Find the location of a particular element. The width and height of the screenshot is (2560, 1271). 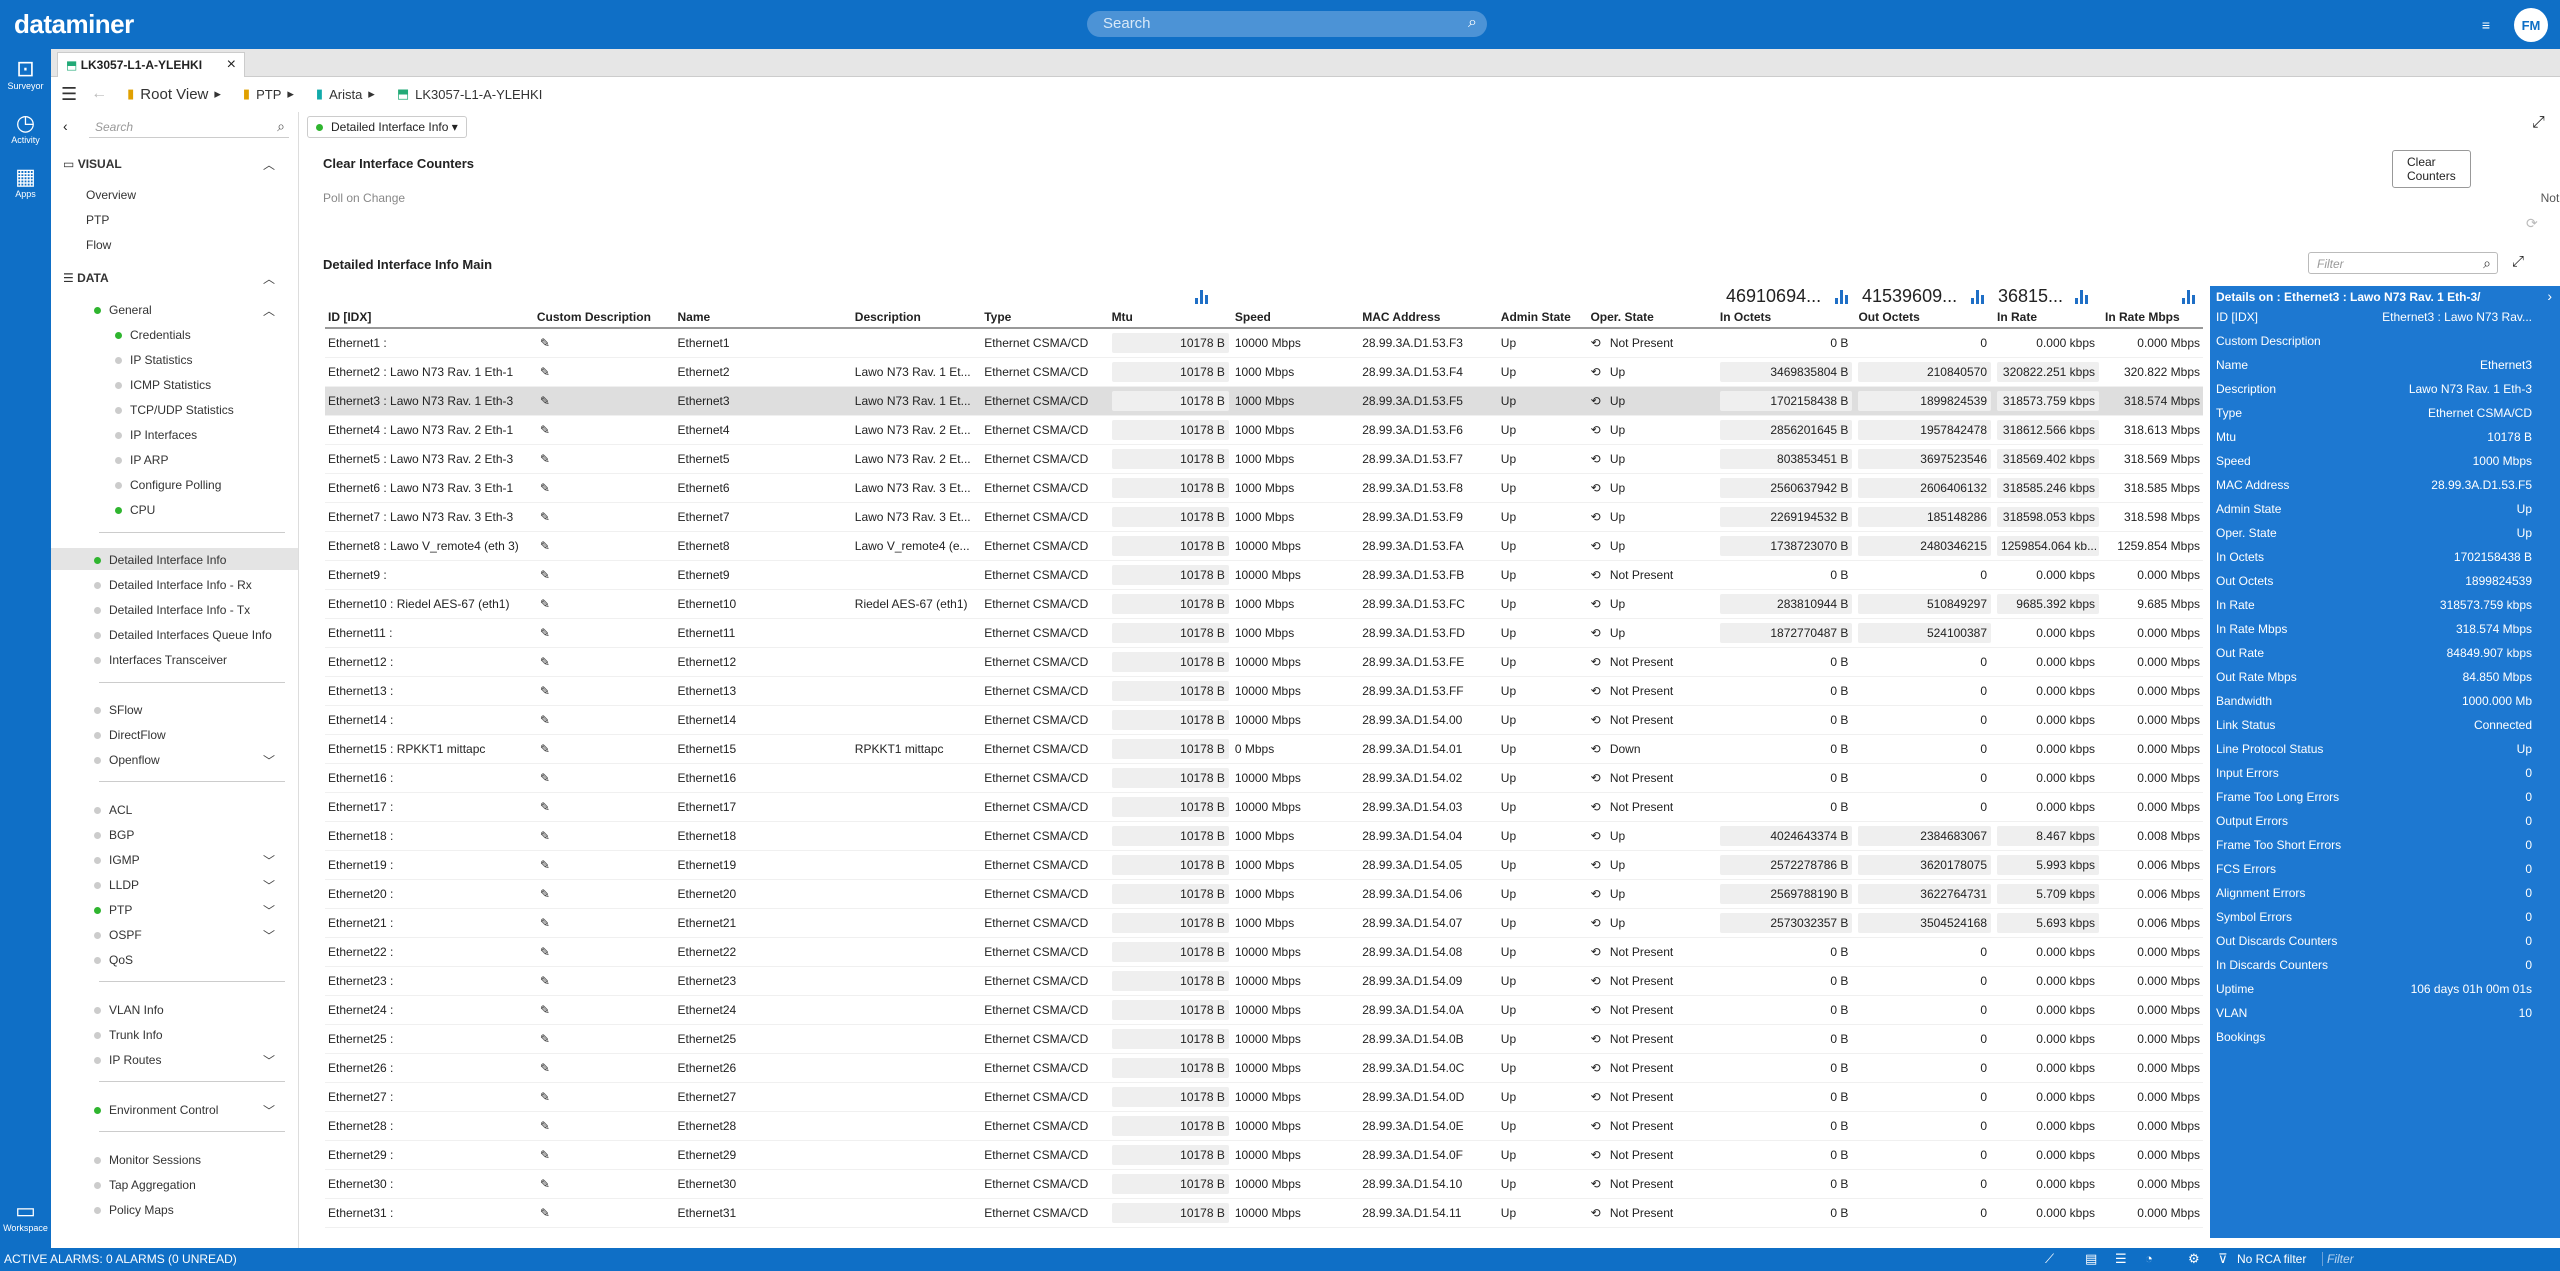

nav-monitor-sessions: Monitor Sessions is located at coordinates (147, 1160).